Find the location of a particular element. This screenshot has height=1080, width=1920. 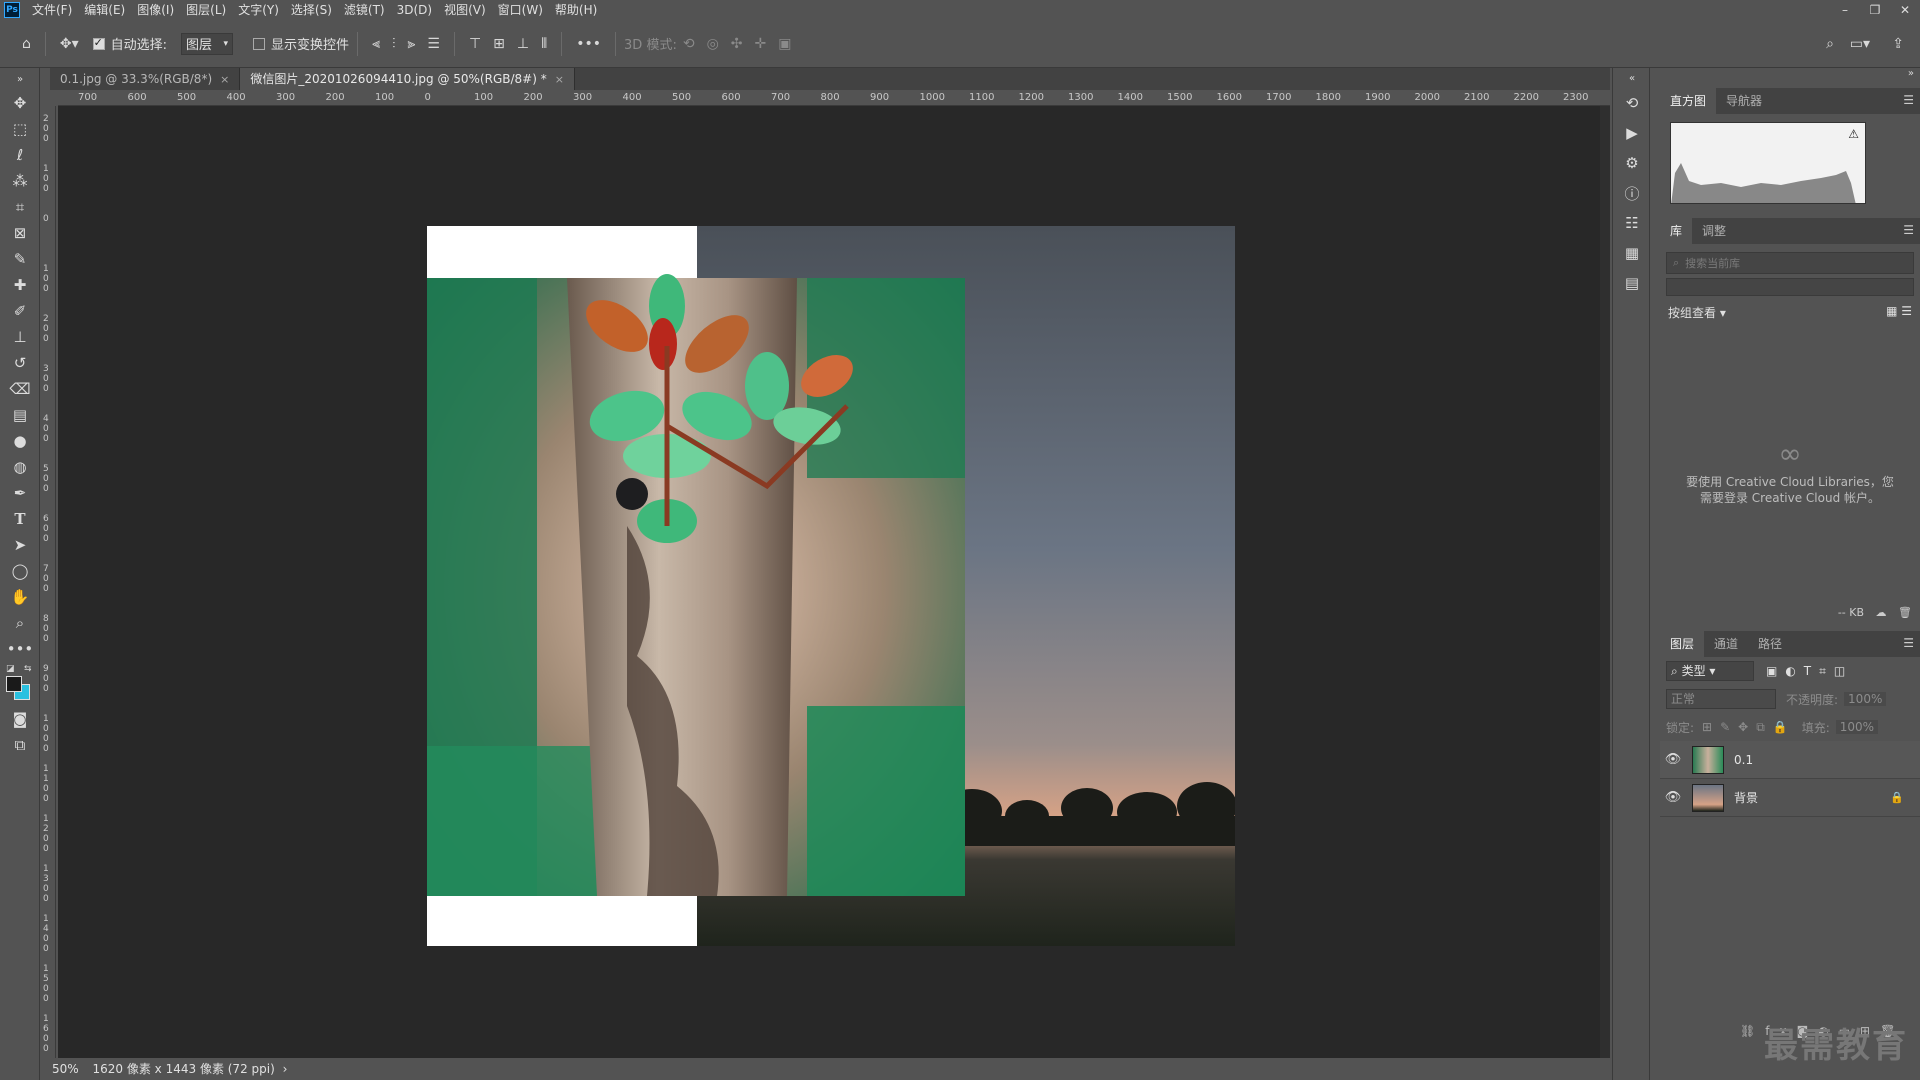

layer-row-background: 👁 背景 🔒 is located at coordinates (1790, 798).